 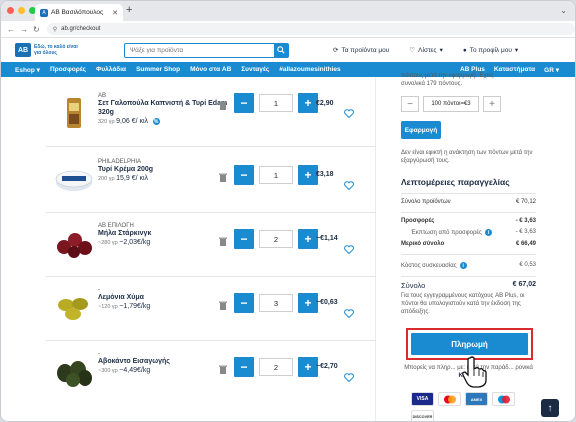 I want to click on my-products-link: ⟳ Τα προϊόντα μου, so click(x=361, y=50).